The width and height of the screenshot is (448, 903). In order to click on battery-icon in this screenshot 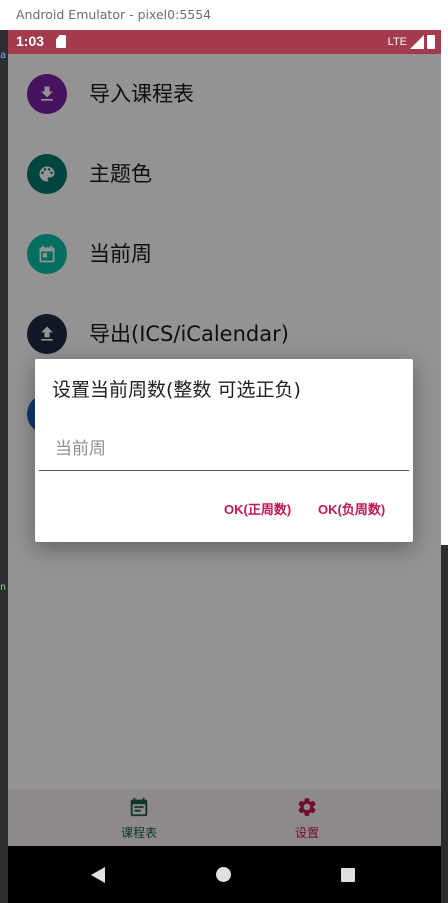, I will do `click(431, 42)`.